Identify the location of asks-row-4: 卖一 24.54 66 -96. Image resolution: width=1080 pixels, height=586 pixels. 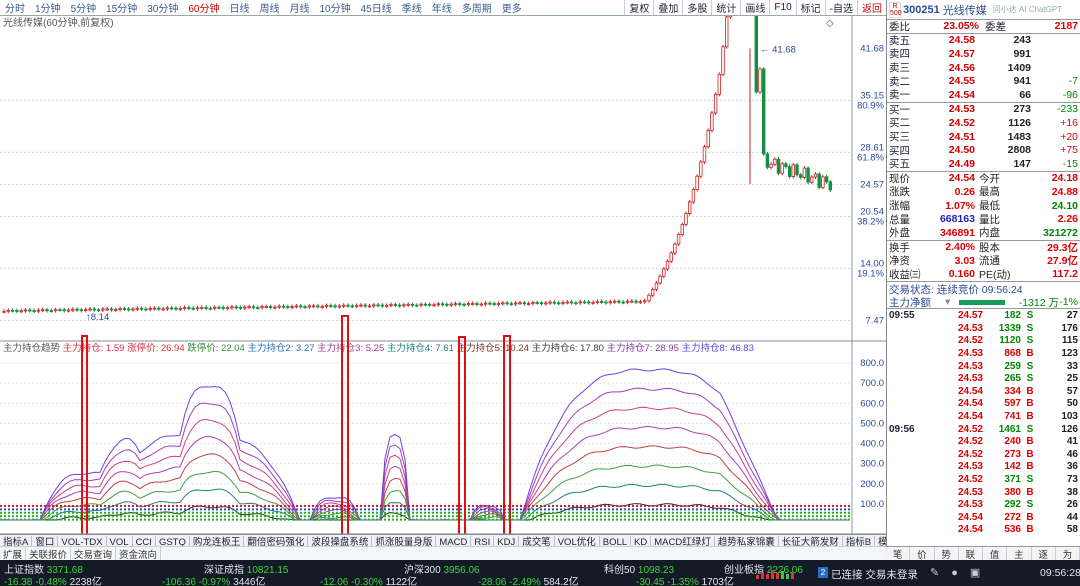
(983, 95).